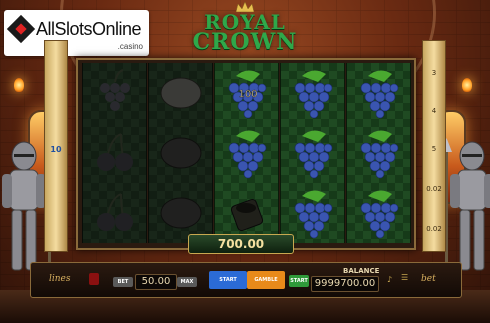 The width and height of the screenshot is (490, 323). I want to click on info-icon, so click(94, 279).